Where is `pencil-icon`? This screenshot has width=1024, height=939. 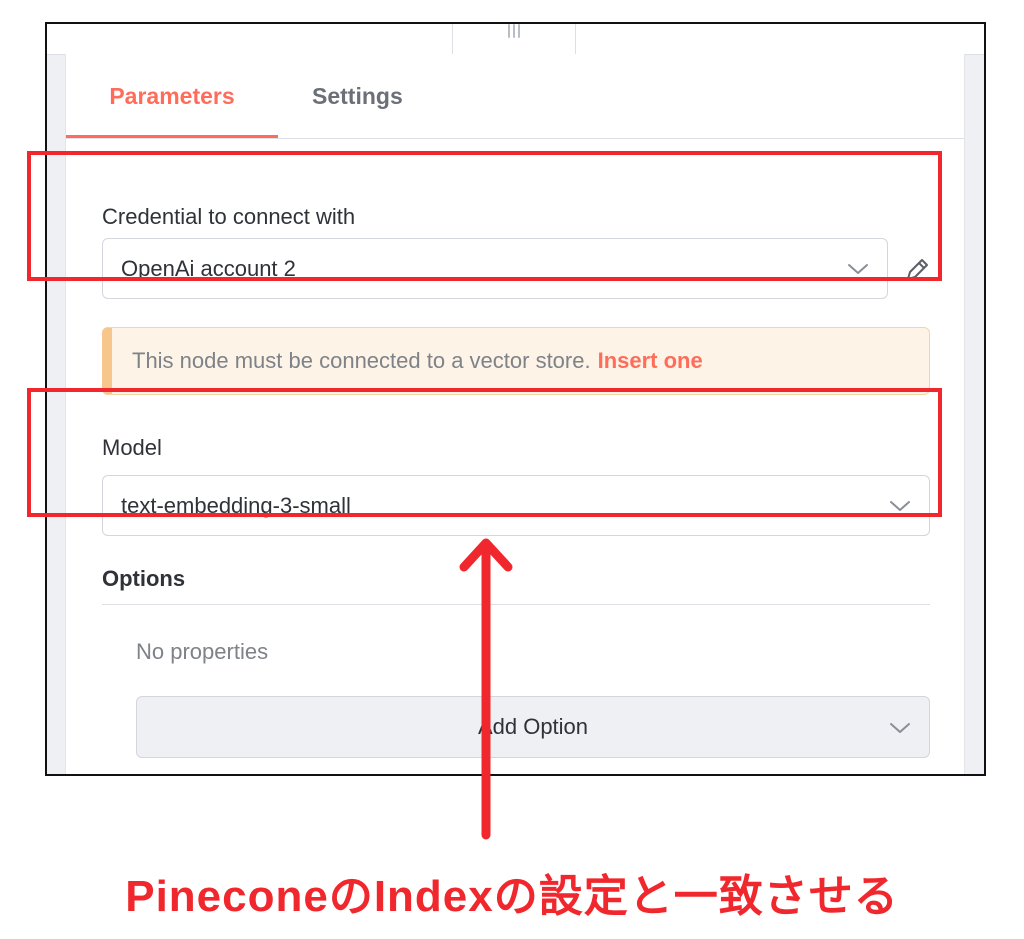 pencil-icon is located at coordinates (917, 270).